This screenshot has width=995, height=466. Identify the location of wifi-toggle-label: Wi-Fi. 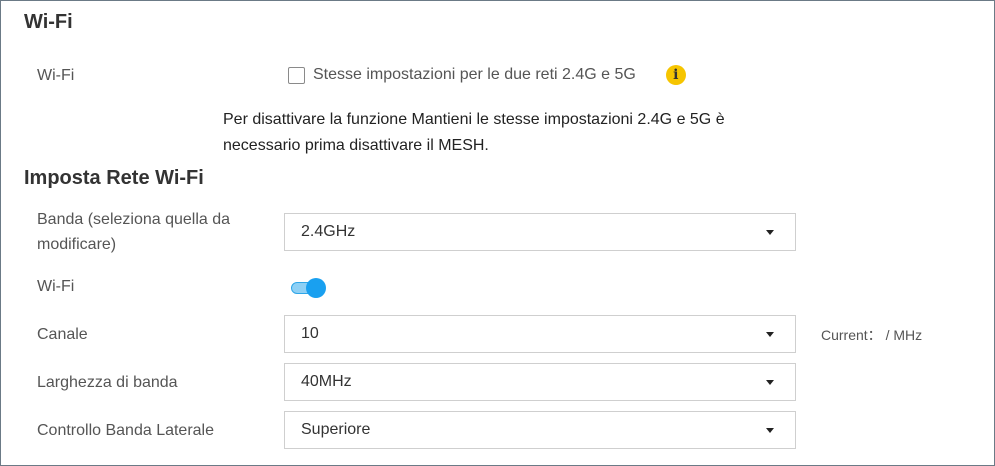
(56, 286).